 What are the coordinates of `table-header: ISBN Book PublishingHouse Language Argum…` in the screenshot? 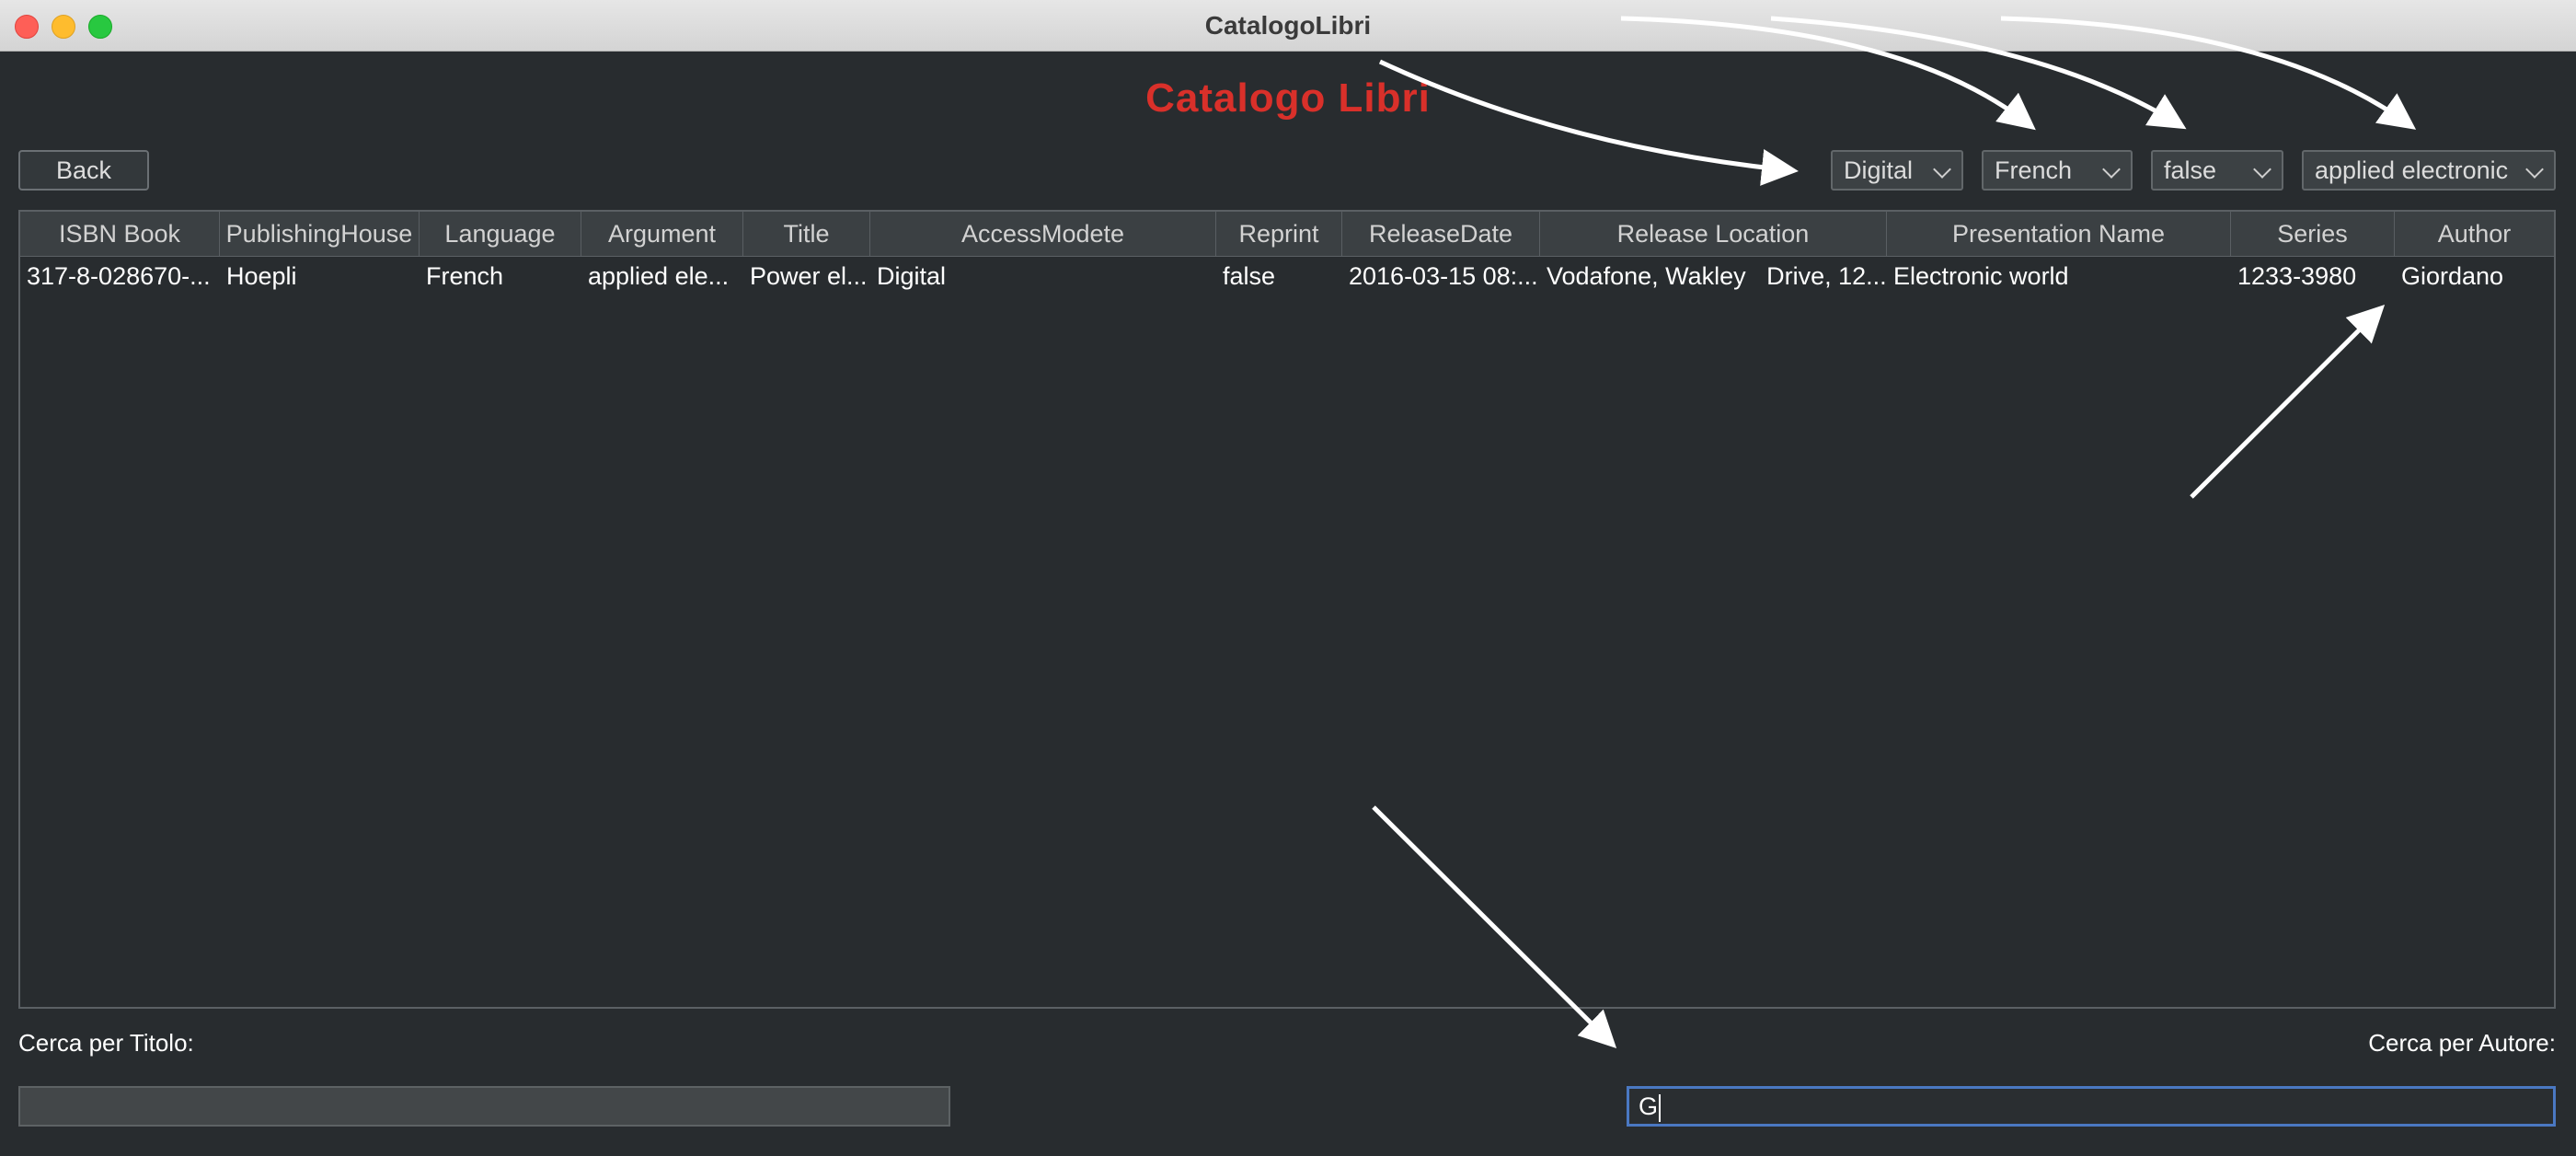 It's located at (1287, 234).